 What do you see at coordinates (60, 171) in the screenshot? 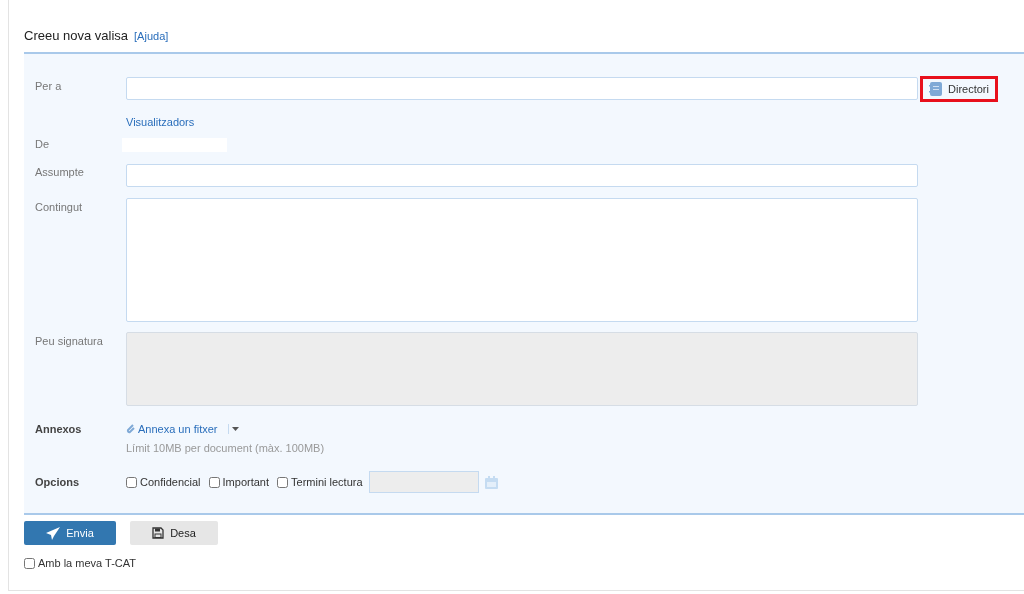
I see `field-label: Assumpte` at bounding box center [60, 171].